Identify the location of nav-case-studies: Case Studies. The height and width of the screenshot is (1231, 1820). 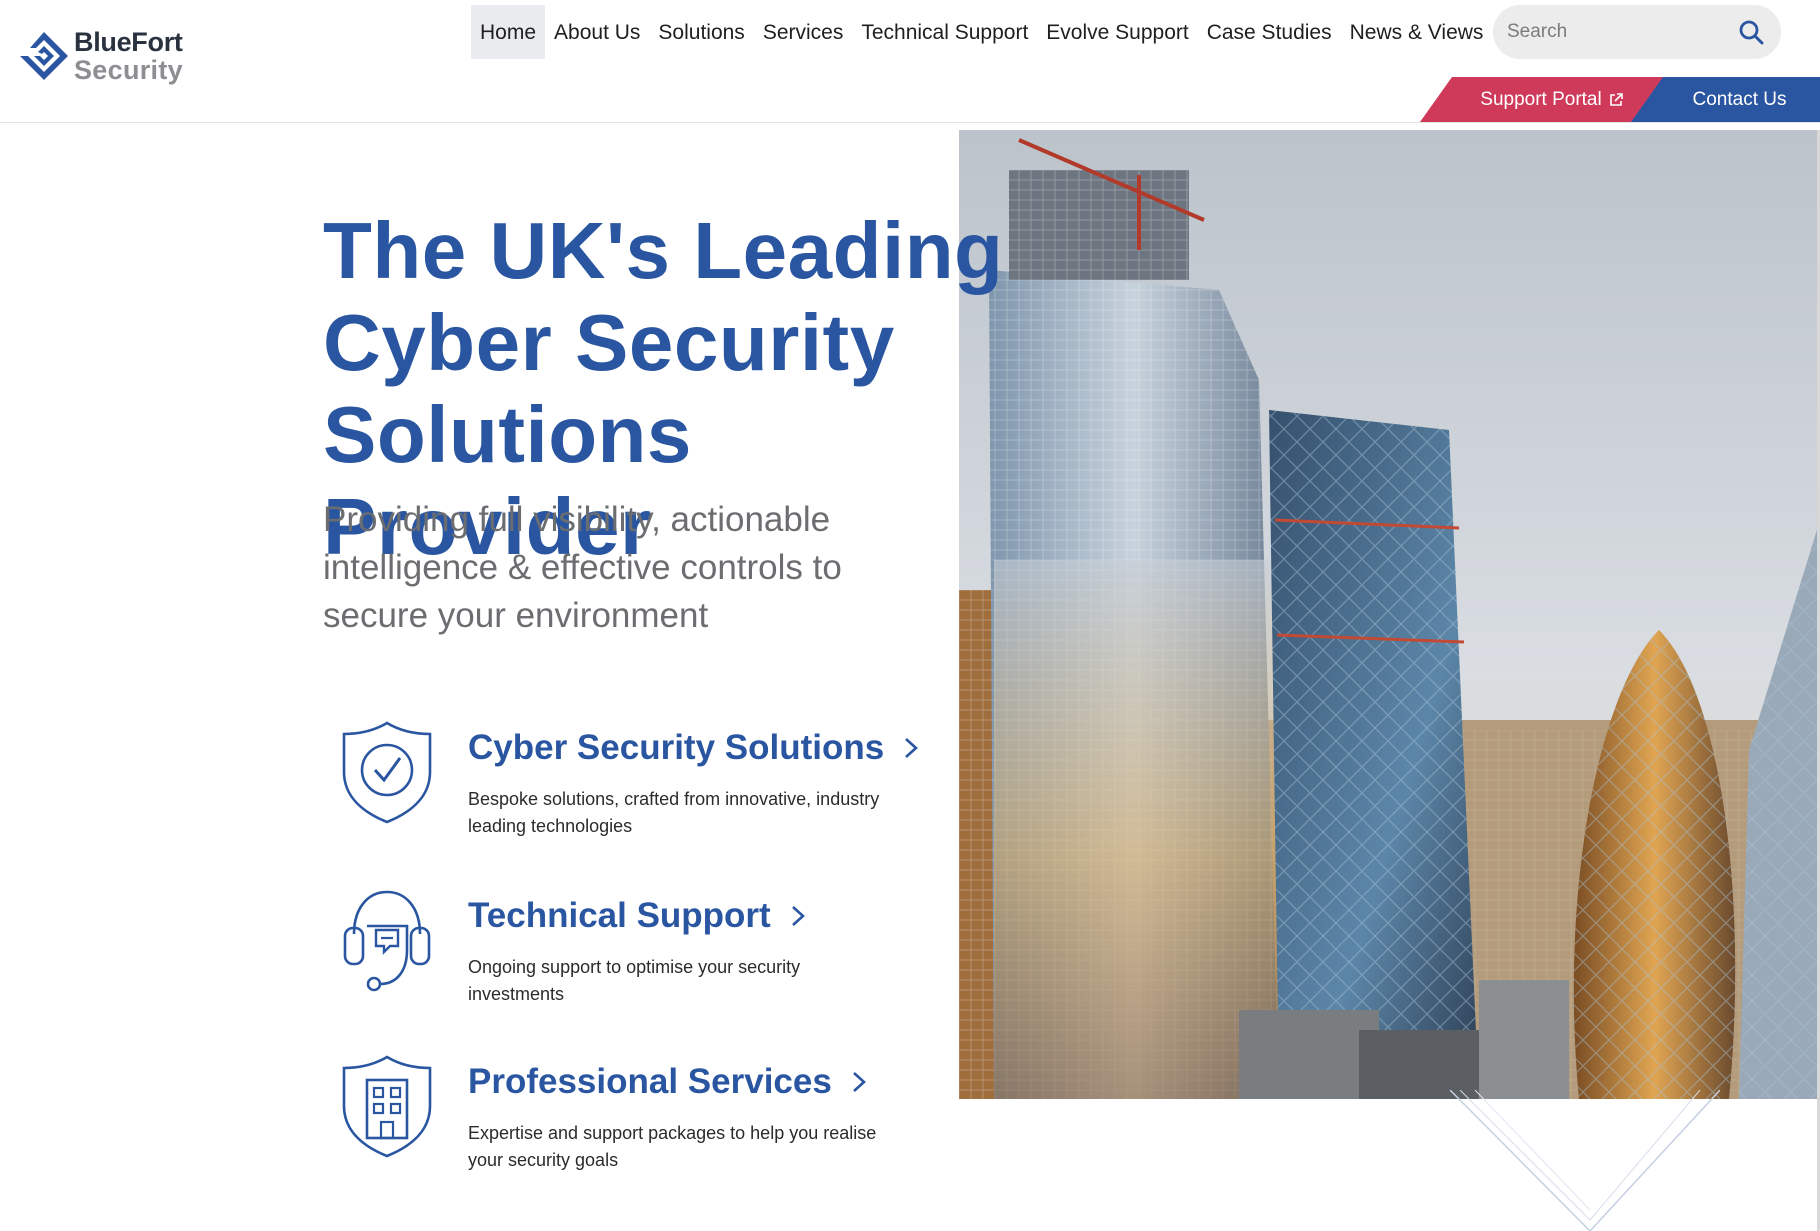
(1269, 32).